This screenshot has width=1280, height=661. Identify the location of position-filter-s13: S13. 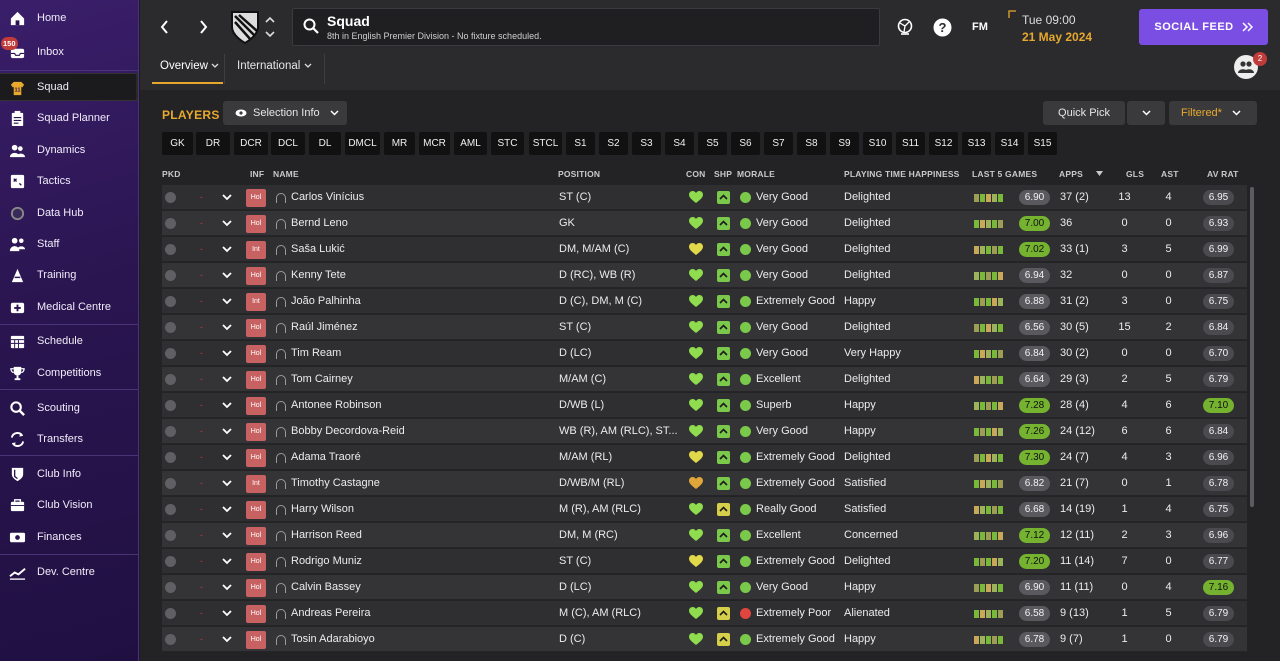
(976, 143).